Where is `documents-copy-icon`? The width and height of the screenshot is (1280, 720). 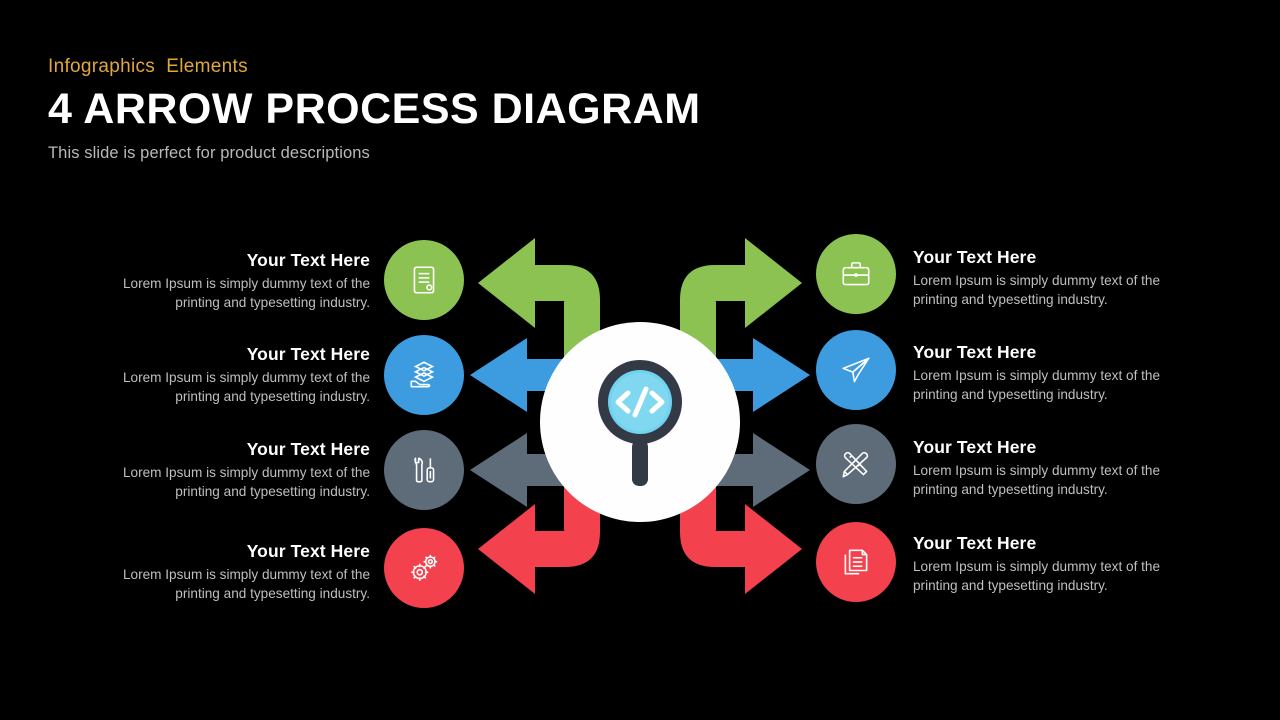
documents-copy-icon is located at coordinates (856, 562).